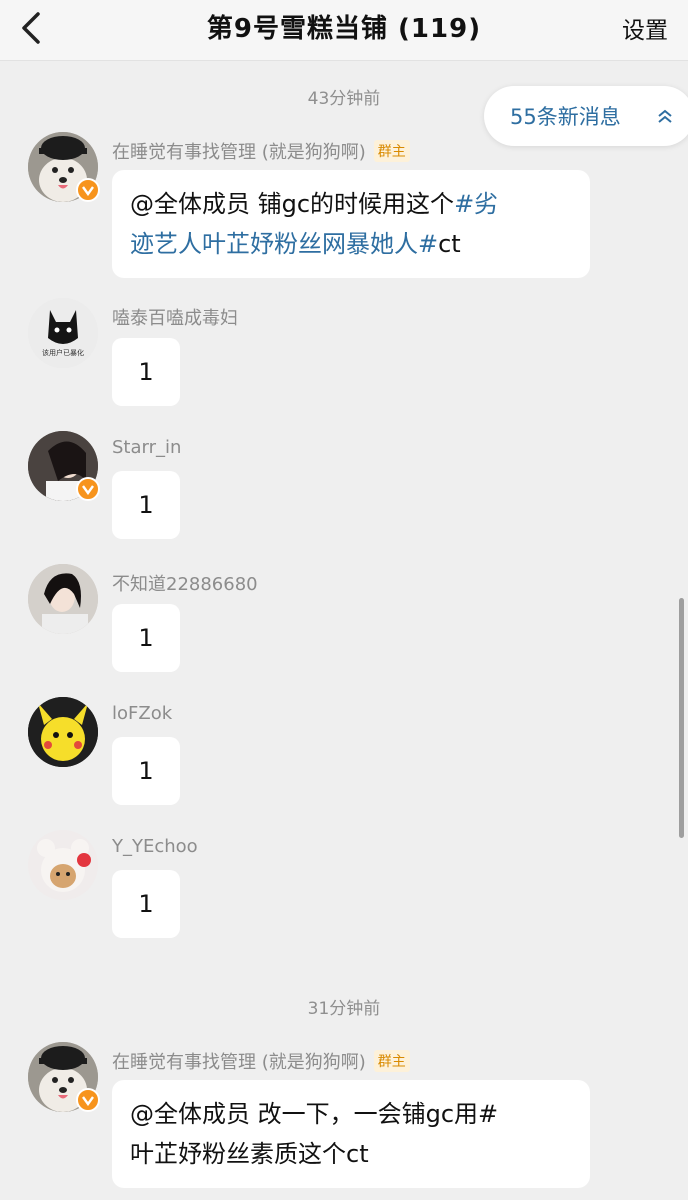  Describe the element at coordinates (351, 1134) in the screenshot. I see `message-bubble: @全体成员 改一下，一会铺gc用# 叶芷妤粉丝素质这个ct` at that location.